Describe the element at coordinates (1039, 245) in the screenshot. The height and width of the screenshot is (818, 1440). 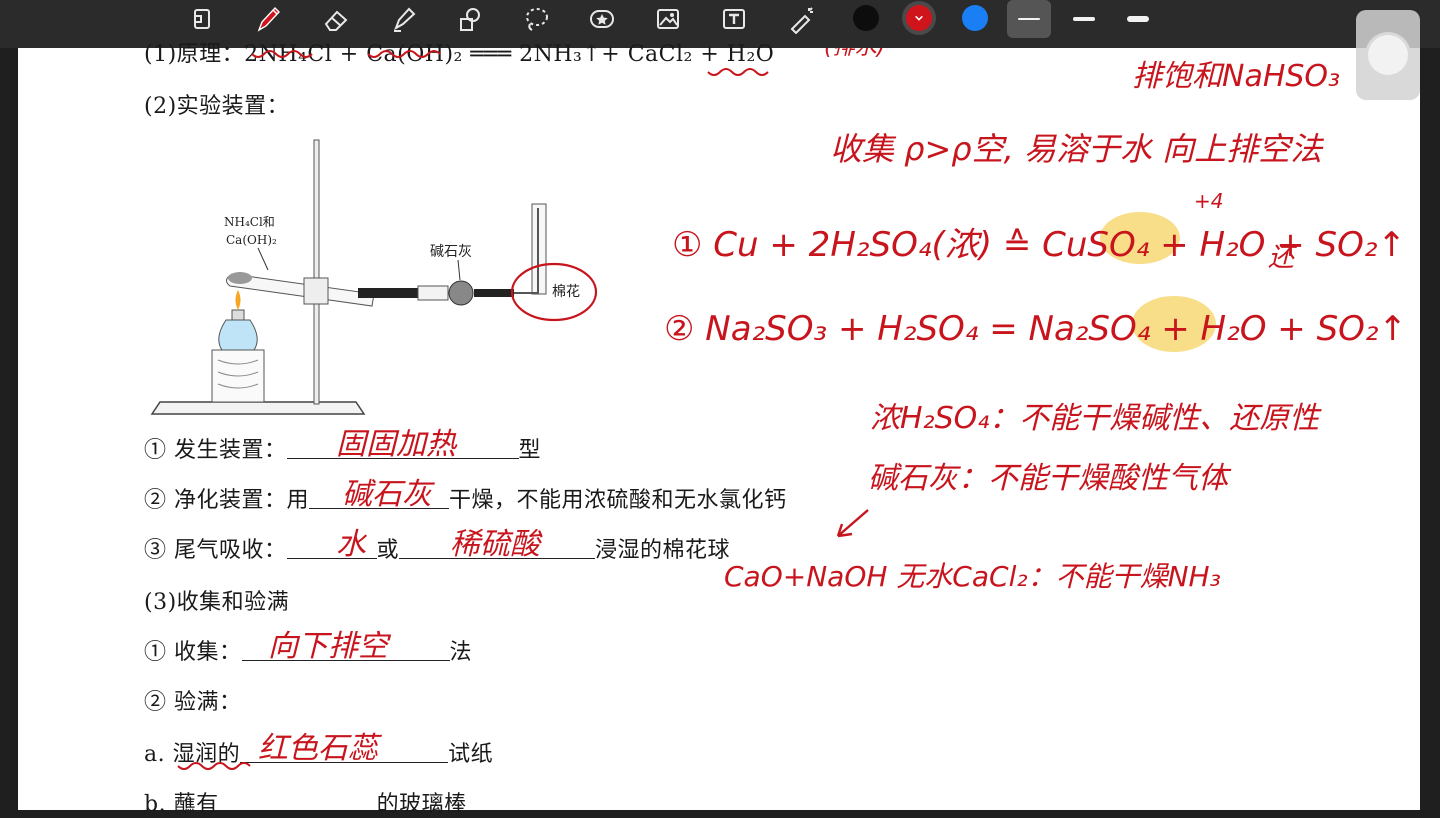
I see `hand-eq1: ① Cu + 2H₂SO₄(浓) ≙ CuSO₄ + H₂O + SO₂↑` at that location.